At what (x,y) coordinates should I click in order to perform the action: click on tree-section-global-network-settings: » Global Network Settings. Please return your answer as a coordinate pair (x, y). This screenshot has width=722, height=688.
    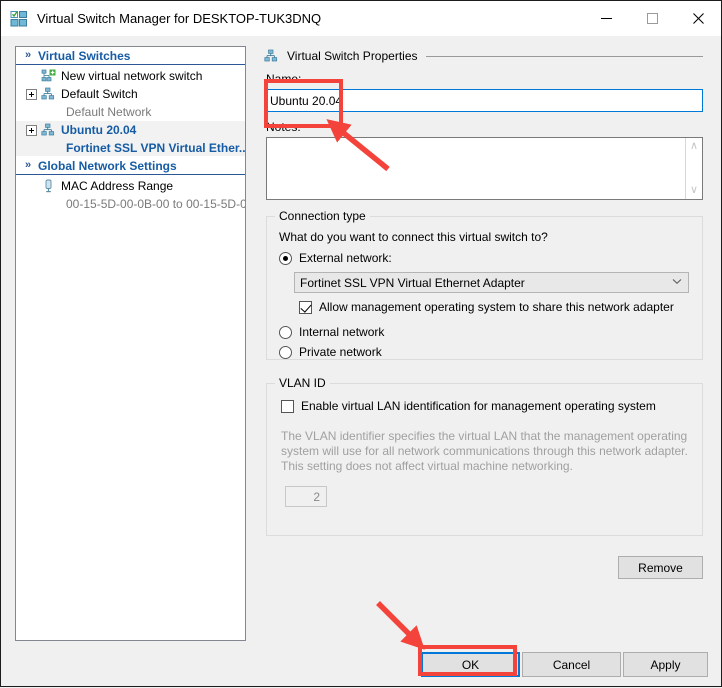
    Looking at the image, I should click on (130, 166).